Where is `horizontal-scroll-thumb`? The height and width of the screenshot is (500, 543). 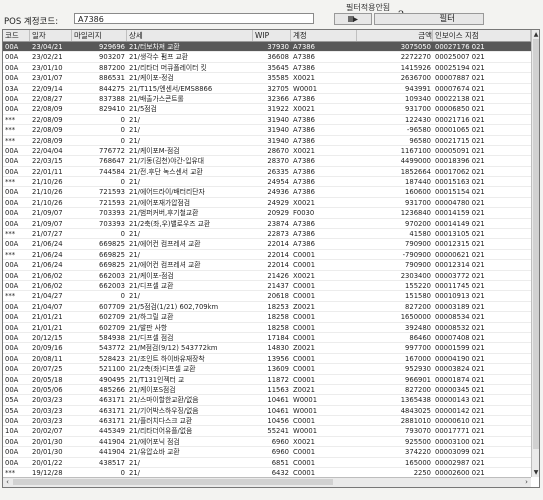 horizontal-scroll-thumb is located at coordinates (173, 482).